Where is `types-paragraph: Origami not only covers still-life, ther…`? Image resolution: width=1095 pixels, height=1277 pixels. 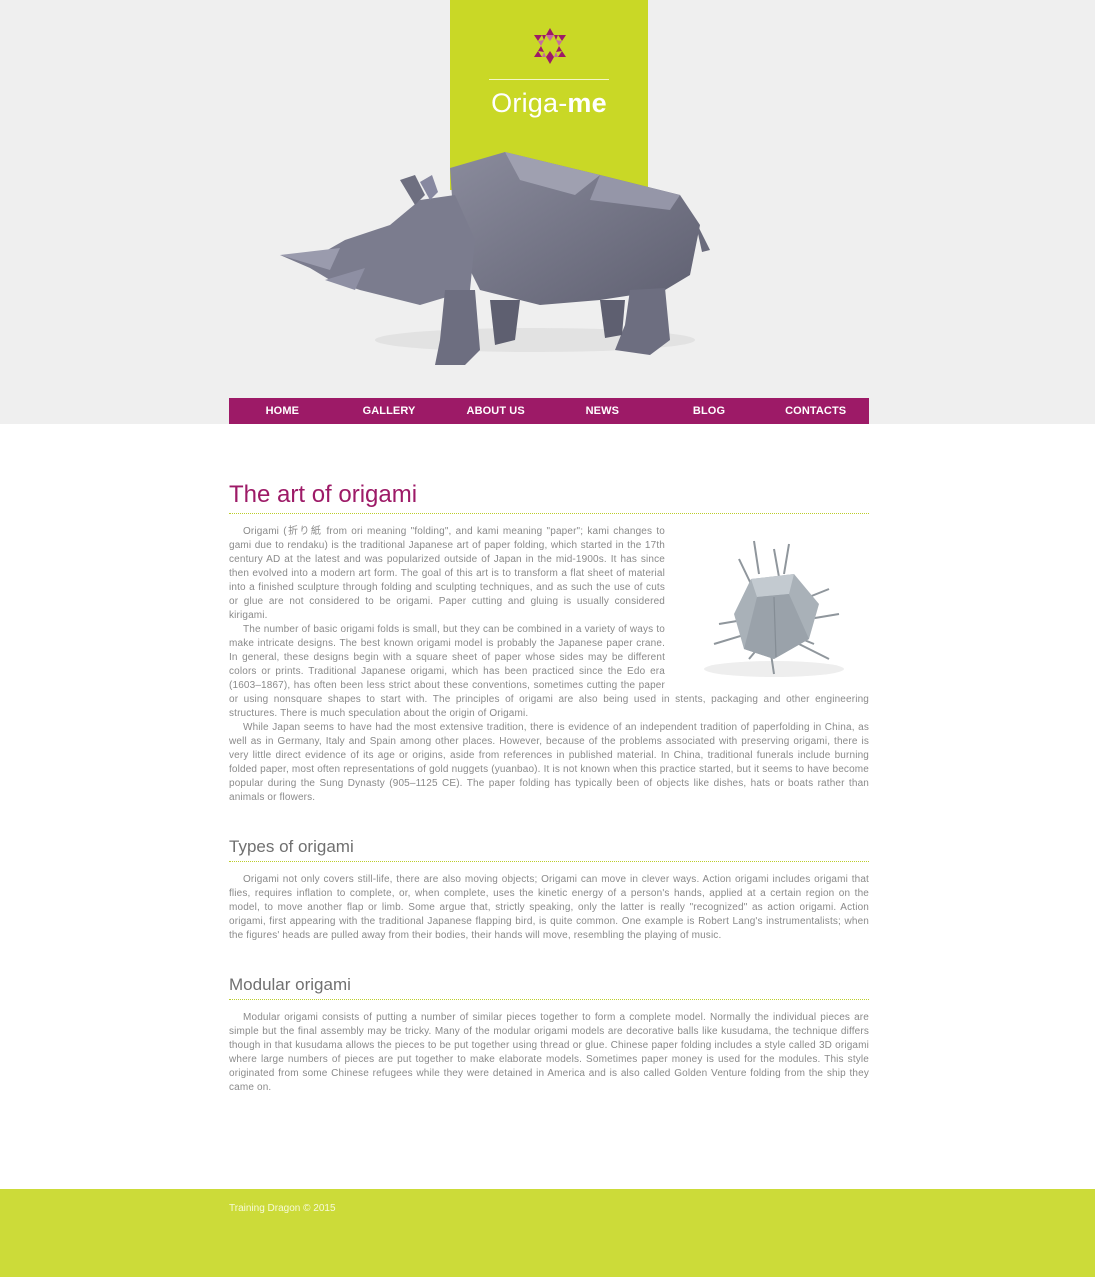
types-paragraph: Origami not only covers still-life, ther… is located at coordinates (549, 907).